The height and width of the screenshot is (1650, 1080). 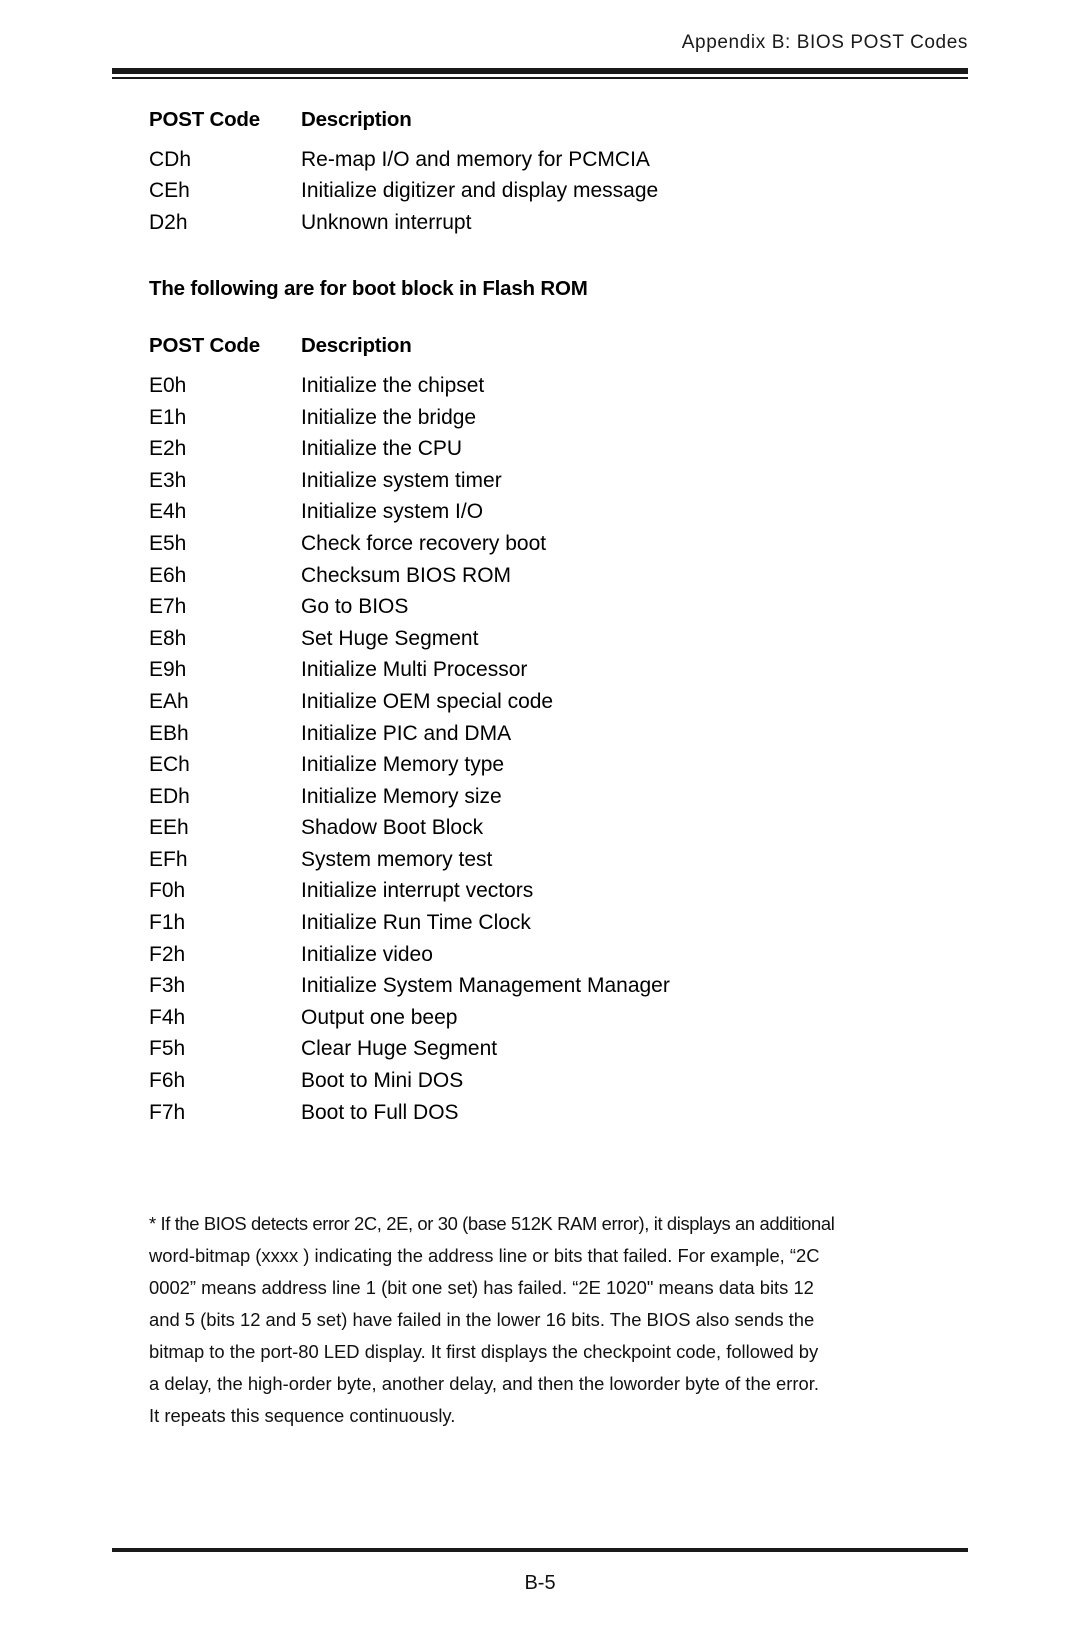 What do you see at coordinates (401, 480) in the screenshot?
I see `post-code-description: Initialize system timer` at bounding box center [401, 480].